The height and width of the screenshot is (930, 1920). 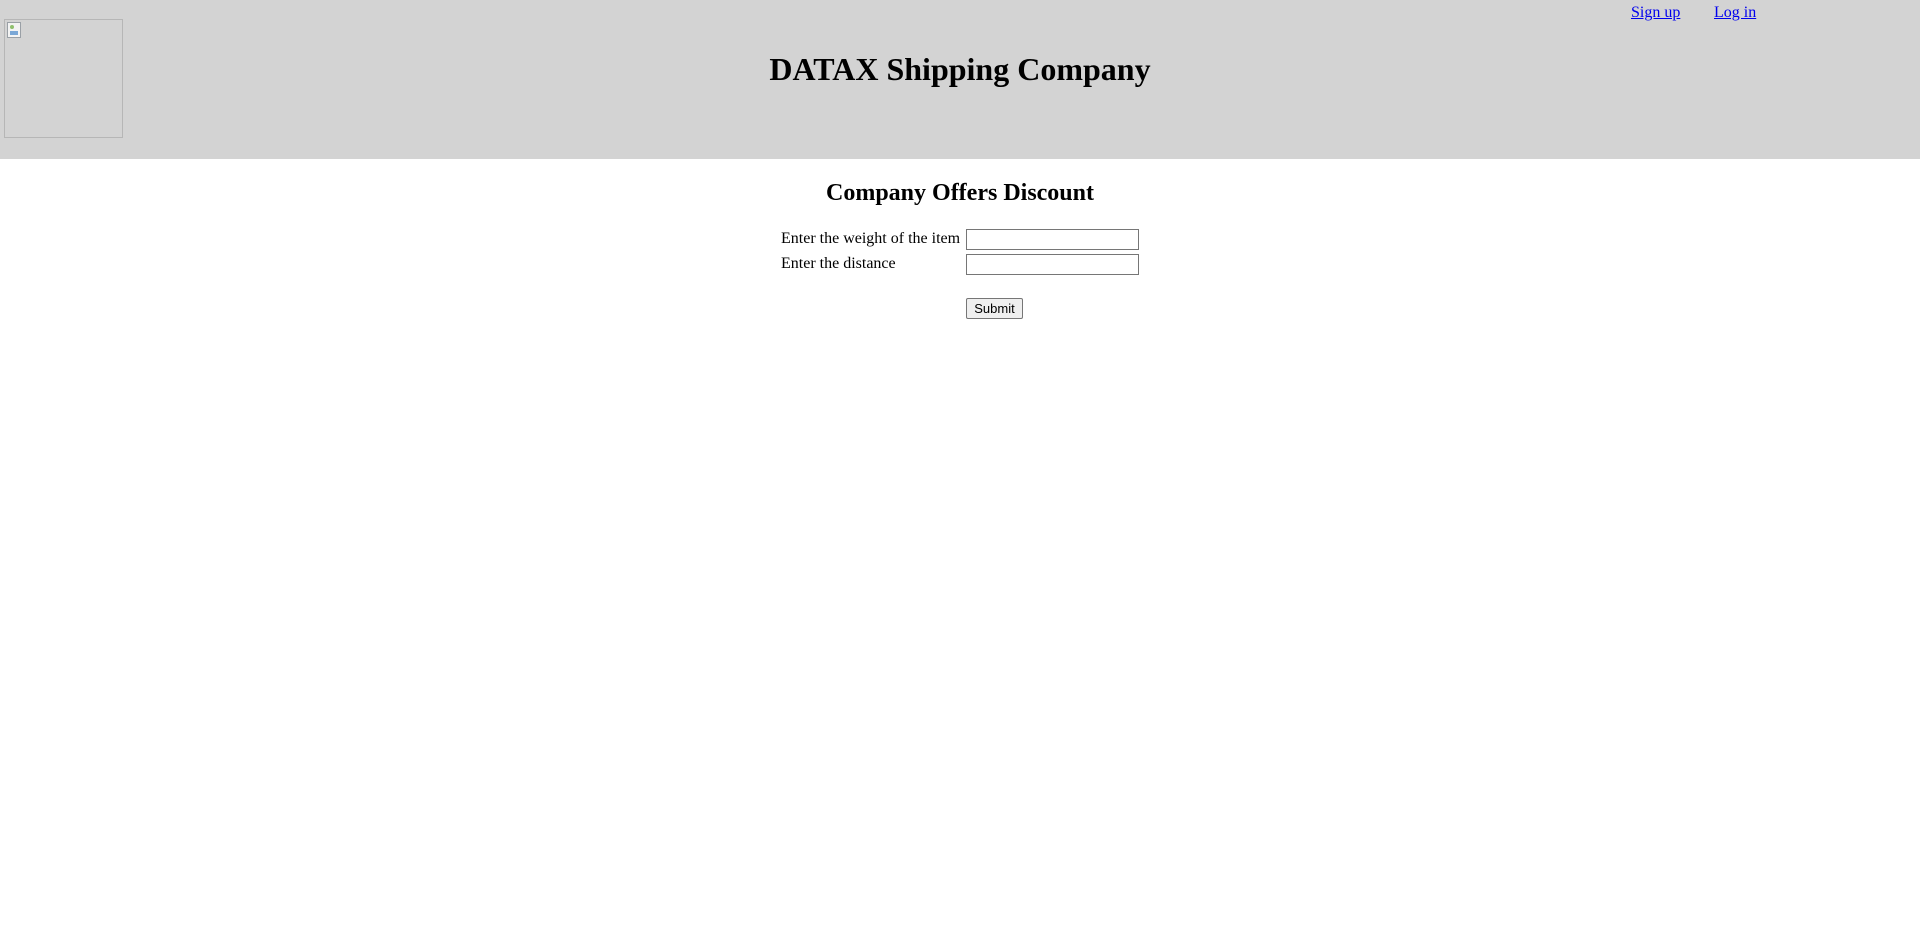 What do you see at coordinates (1735, 13) in the screenshot?
I see `login-link: Log in` at bounding box center [1735, 13].